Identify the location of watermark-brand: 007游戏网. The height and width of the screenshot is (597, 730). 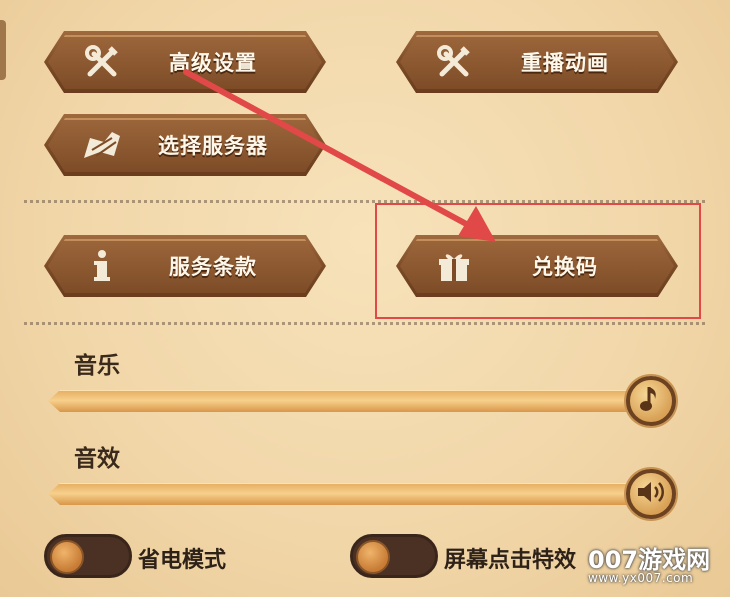
(649, 560).